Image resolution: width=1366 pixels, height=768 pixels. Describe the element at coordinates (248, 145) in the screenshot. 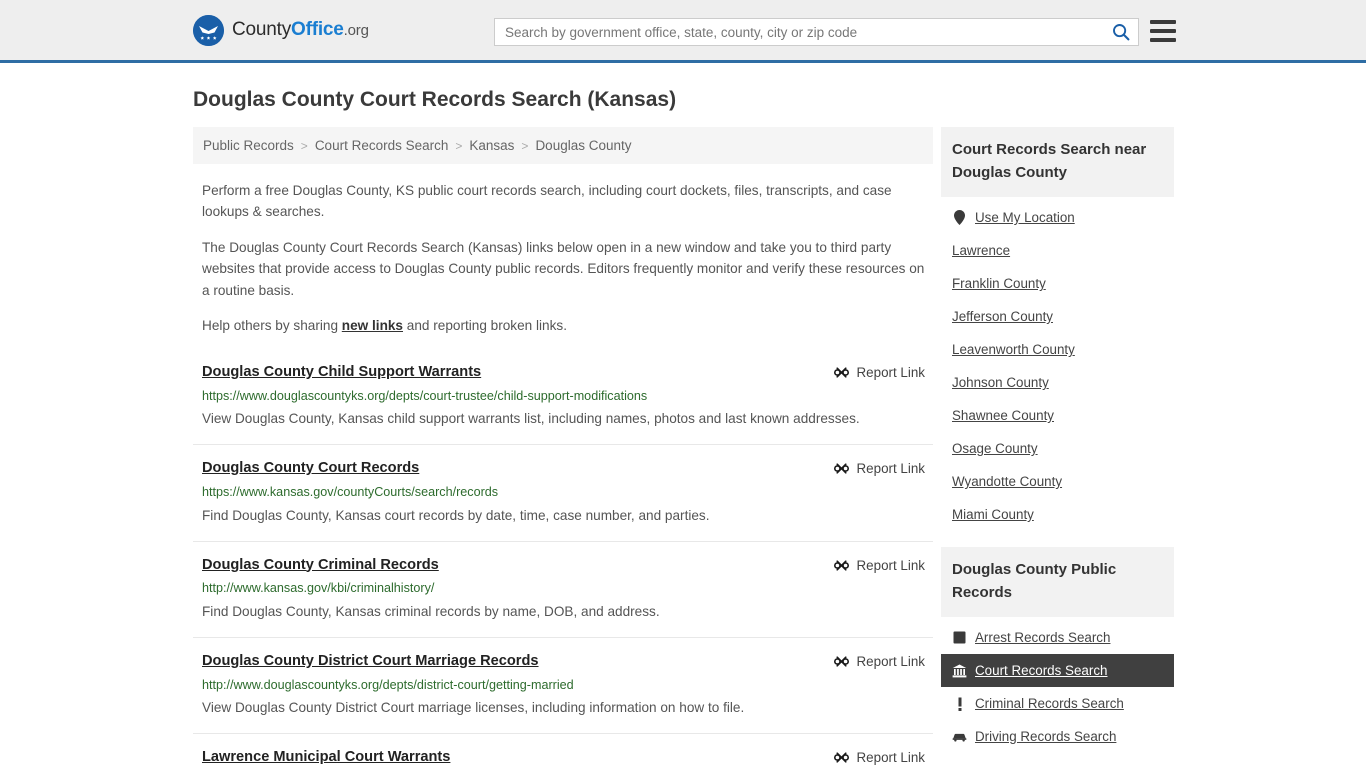

I see `breadcrumb-item-public-records: Public Records` at that location.